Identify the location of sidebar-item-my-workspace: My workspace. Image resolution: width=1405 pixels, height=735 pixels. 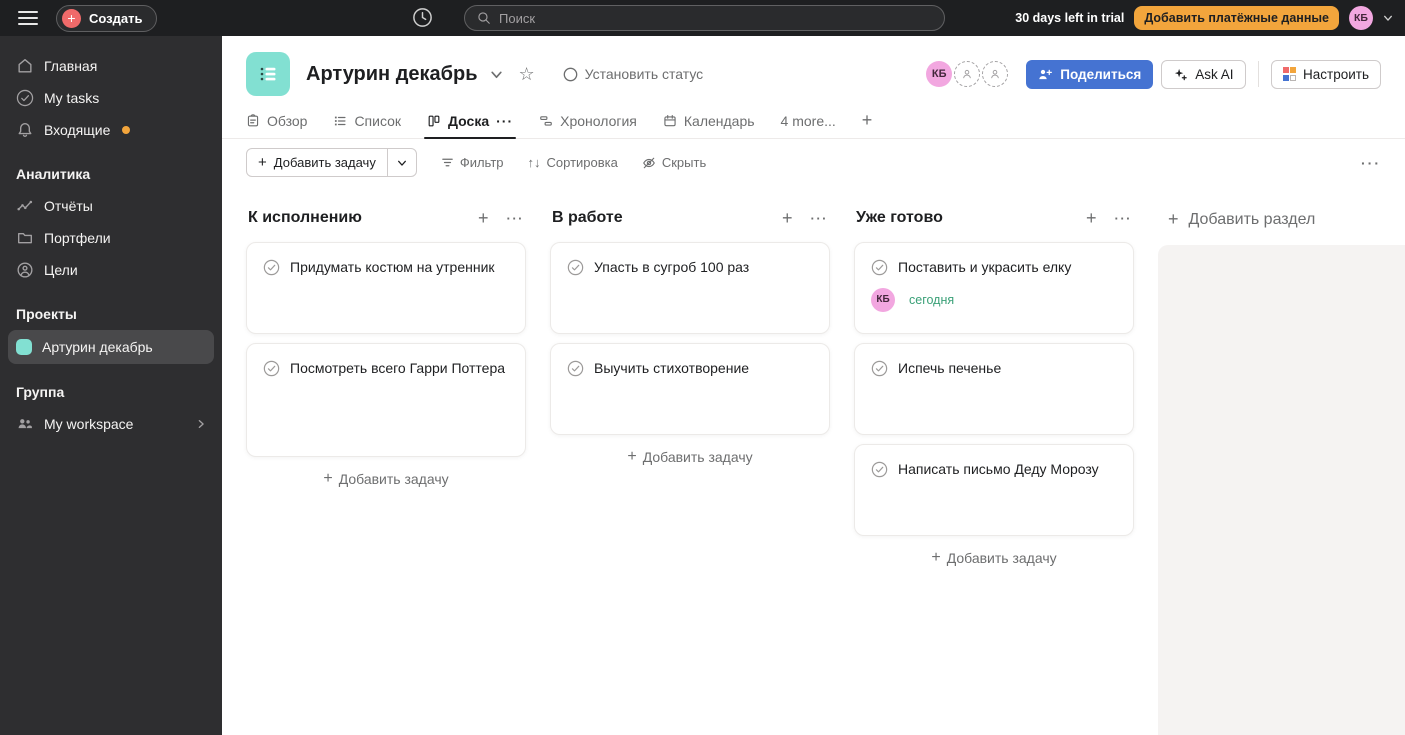
(111, 424).